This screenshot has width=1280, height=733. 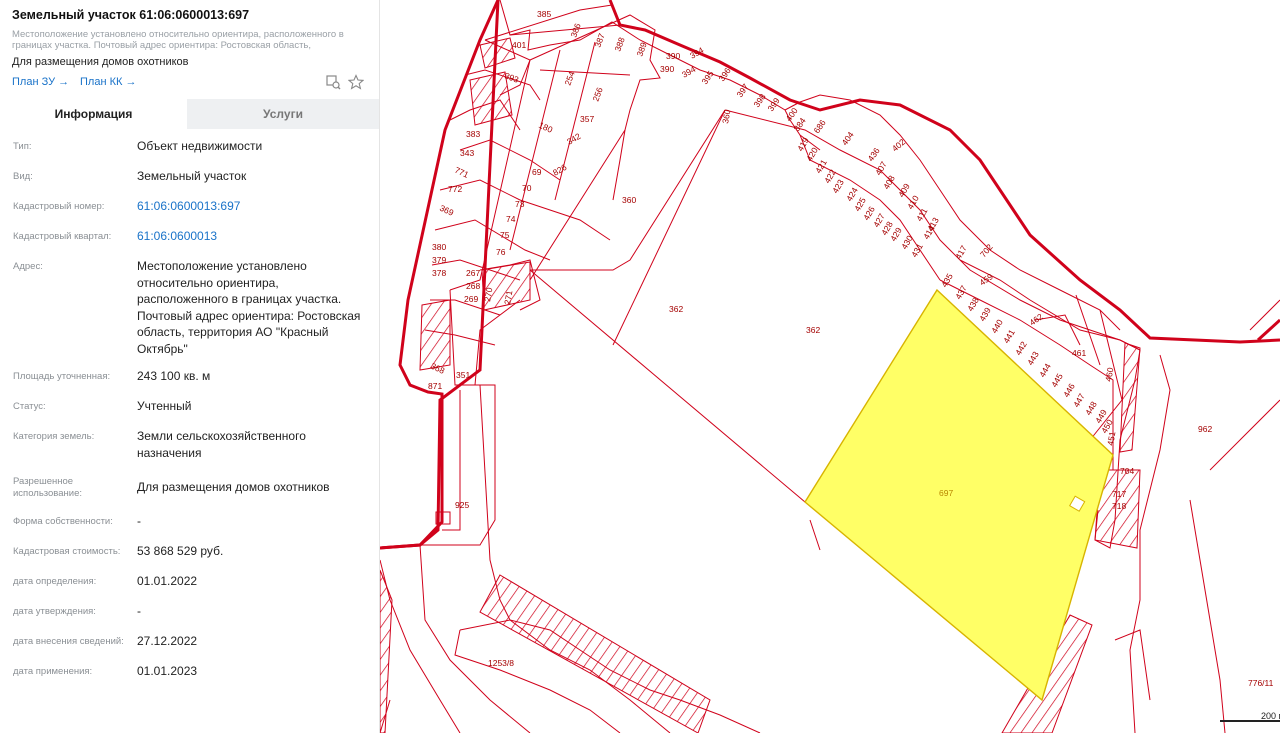 What do you see at coordinates (689, 72) in the screenshot?
I see `parcel-label: 394` at bounding box center [689, 72].